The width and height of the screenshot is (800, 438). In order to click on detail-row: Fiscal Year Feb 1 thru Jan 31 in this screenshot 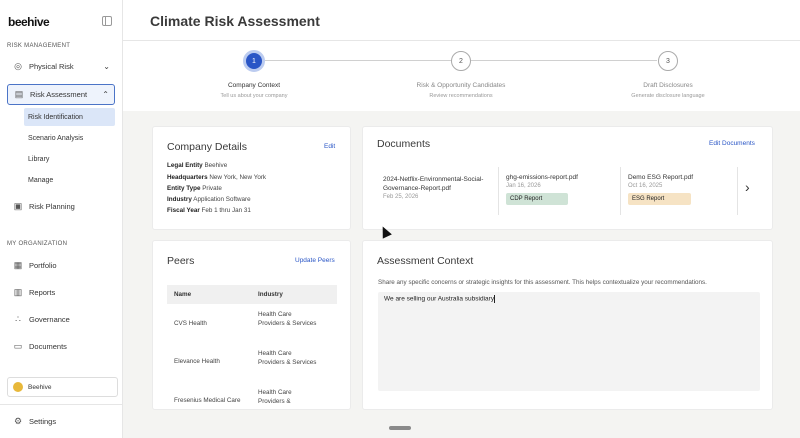, I will do `click(209, 210)`.